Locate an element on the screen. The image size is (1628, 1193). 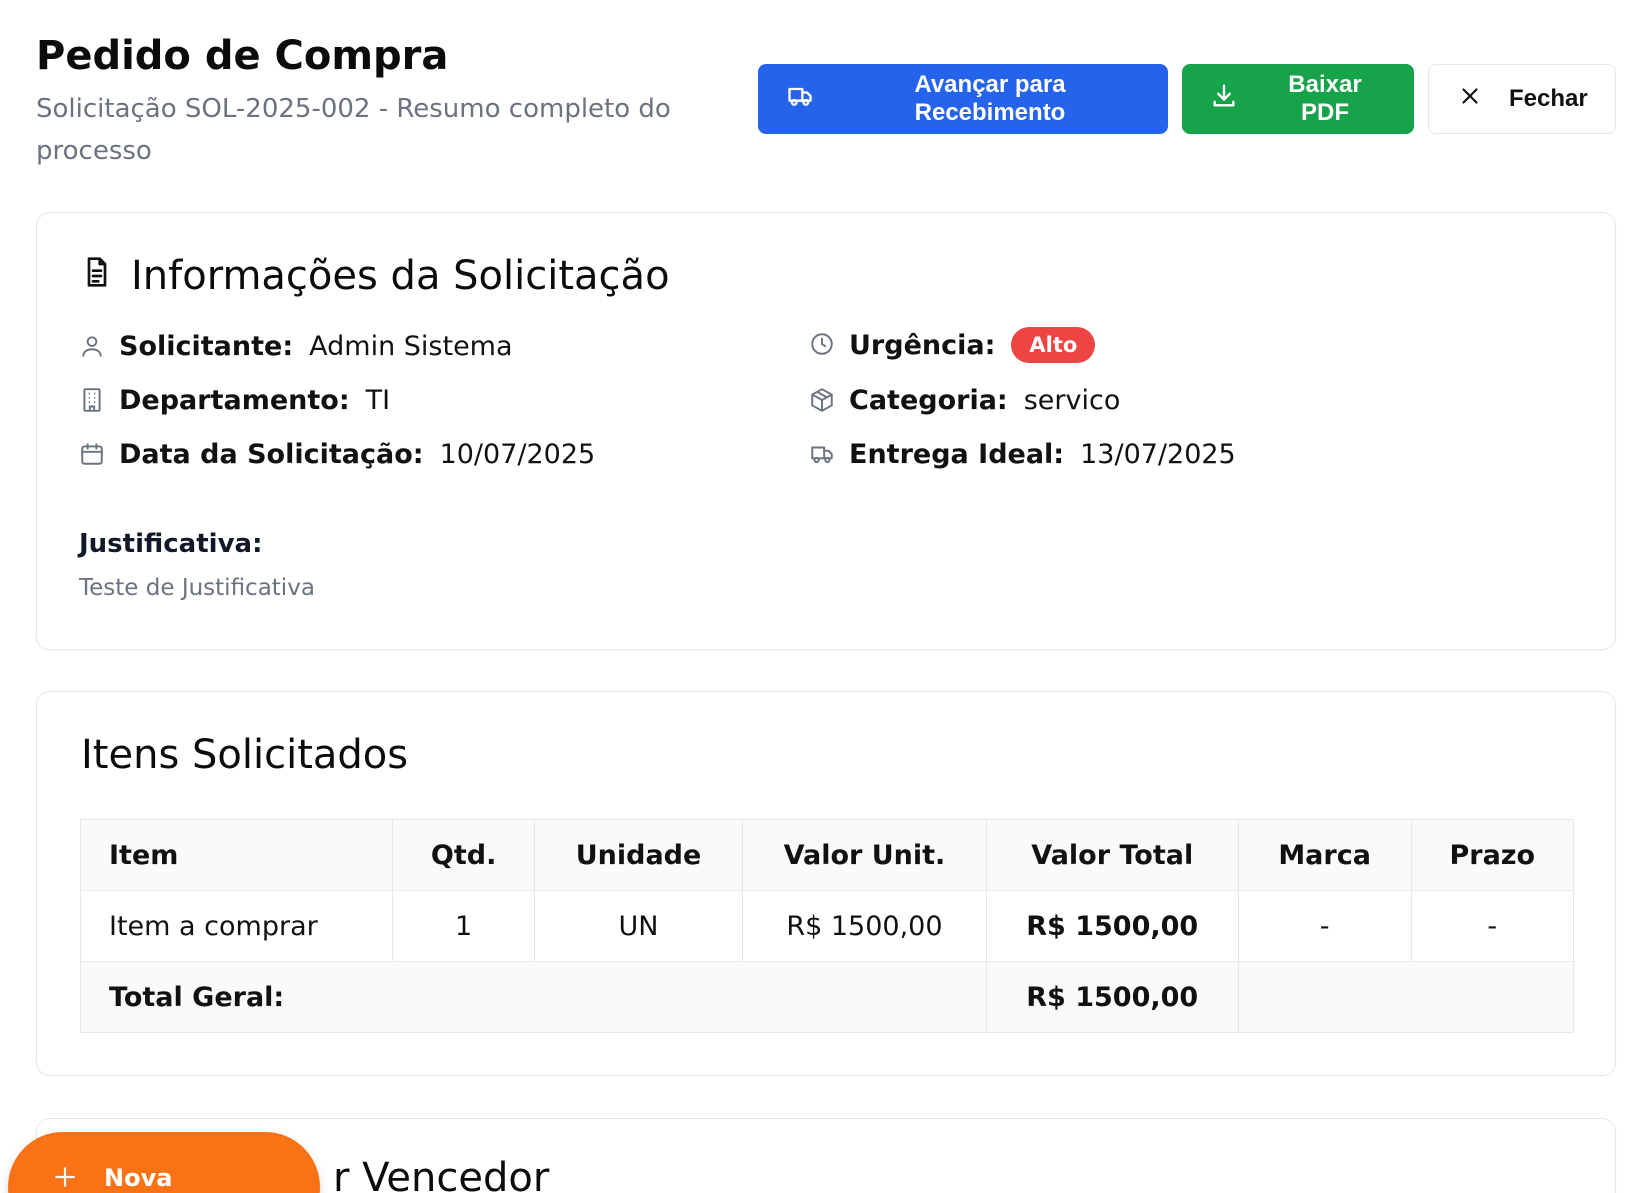
department-row: Departamento: TI is located at coordinates (234, 400).